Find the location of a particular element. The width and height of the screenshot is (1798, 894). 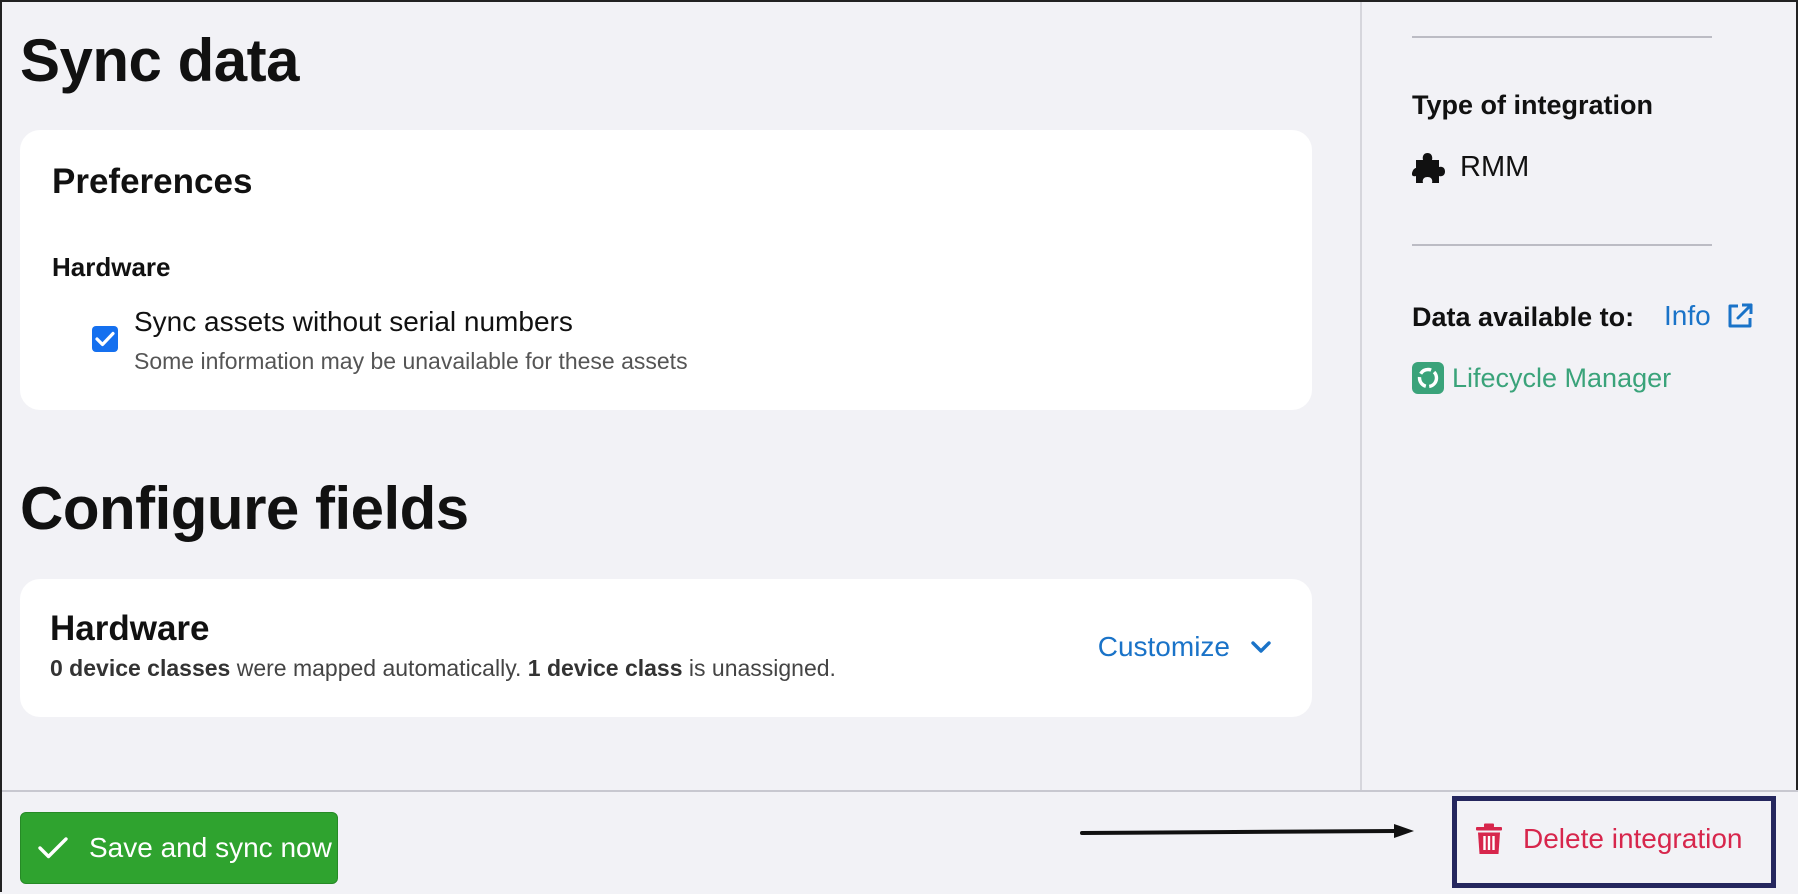

delete-integration-button: Delete integration is located at coordinates (1608, 839).